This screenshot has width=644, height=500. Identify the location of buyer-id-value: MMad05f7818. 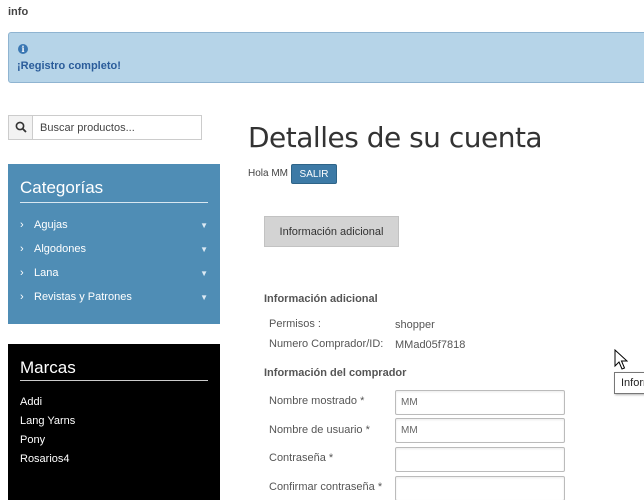
(430, 345).